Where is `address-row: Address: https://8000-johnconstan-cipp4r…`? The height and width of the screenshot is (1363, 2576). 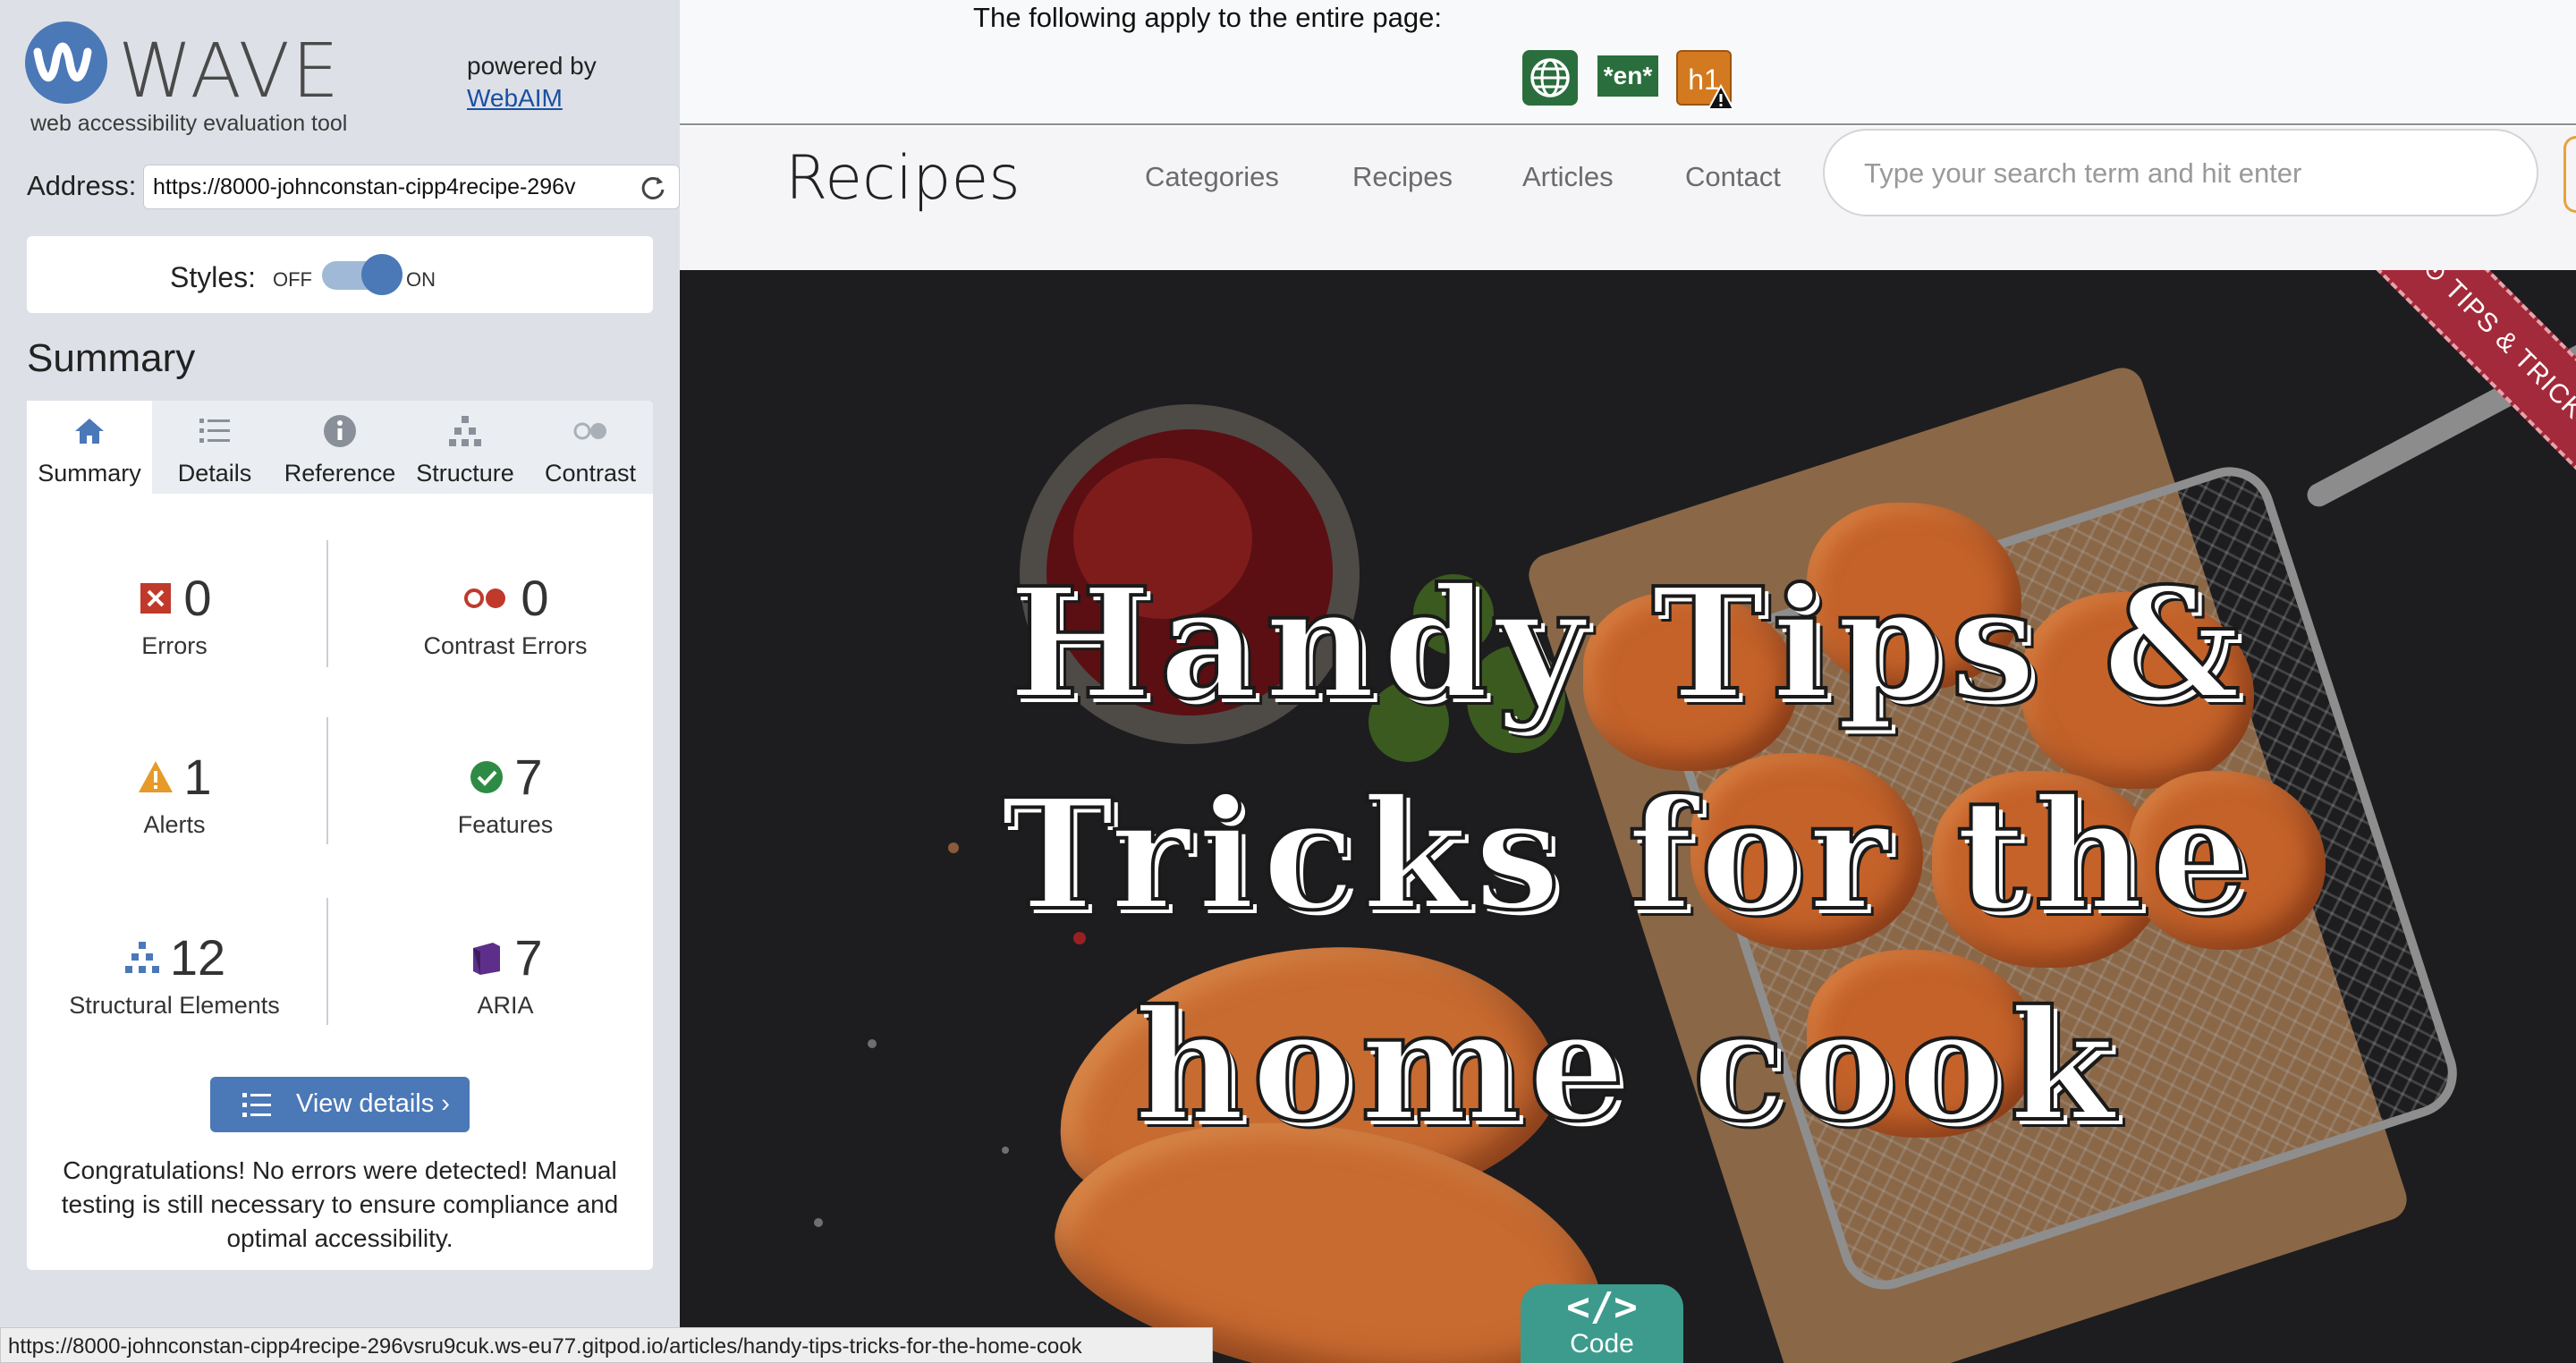 address-row: Address: https://8000-johnconstan-cipp4r… is located at coordinates (353, 187).